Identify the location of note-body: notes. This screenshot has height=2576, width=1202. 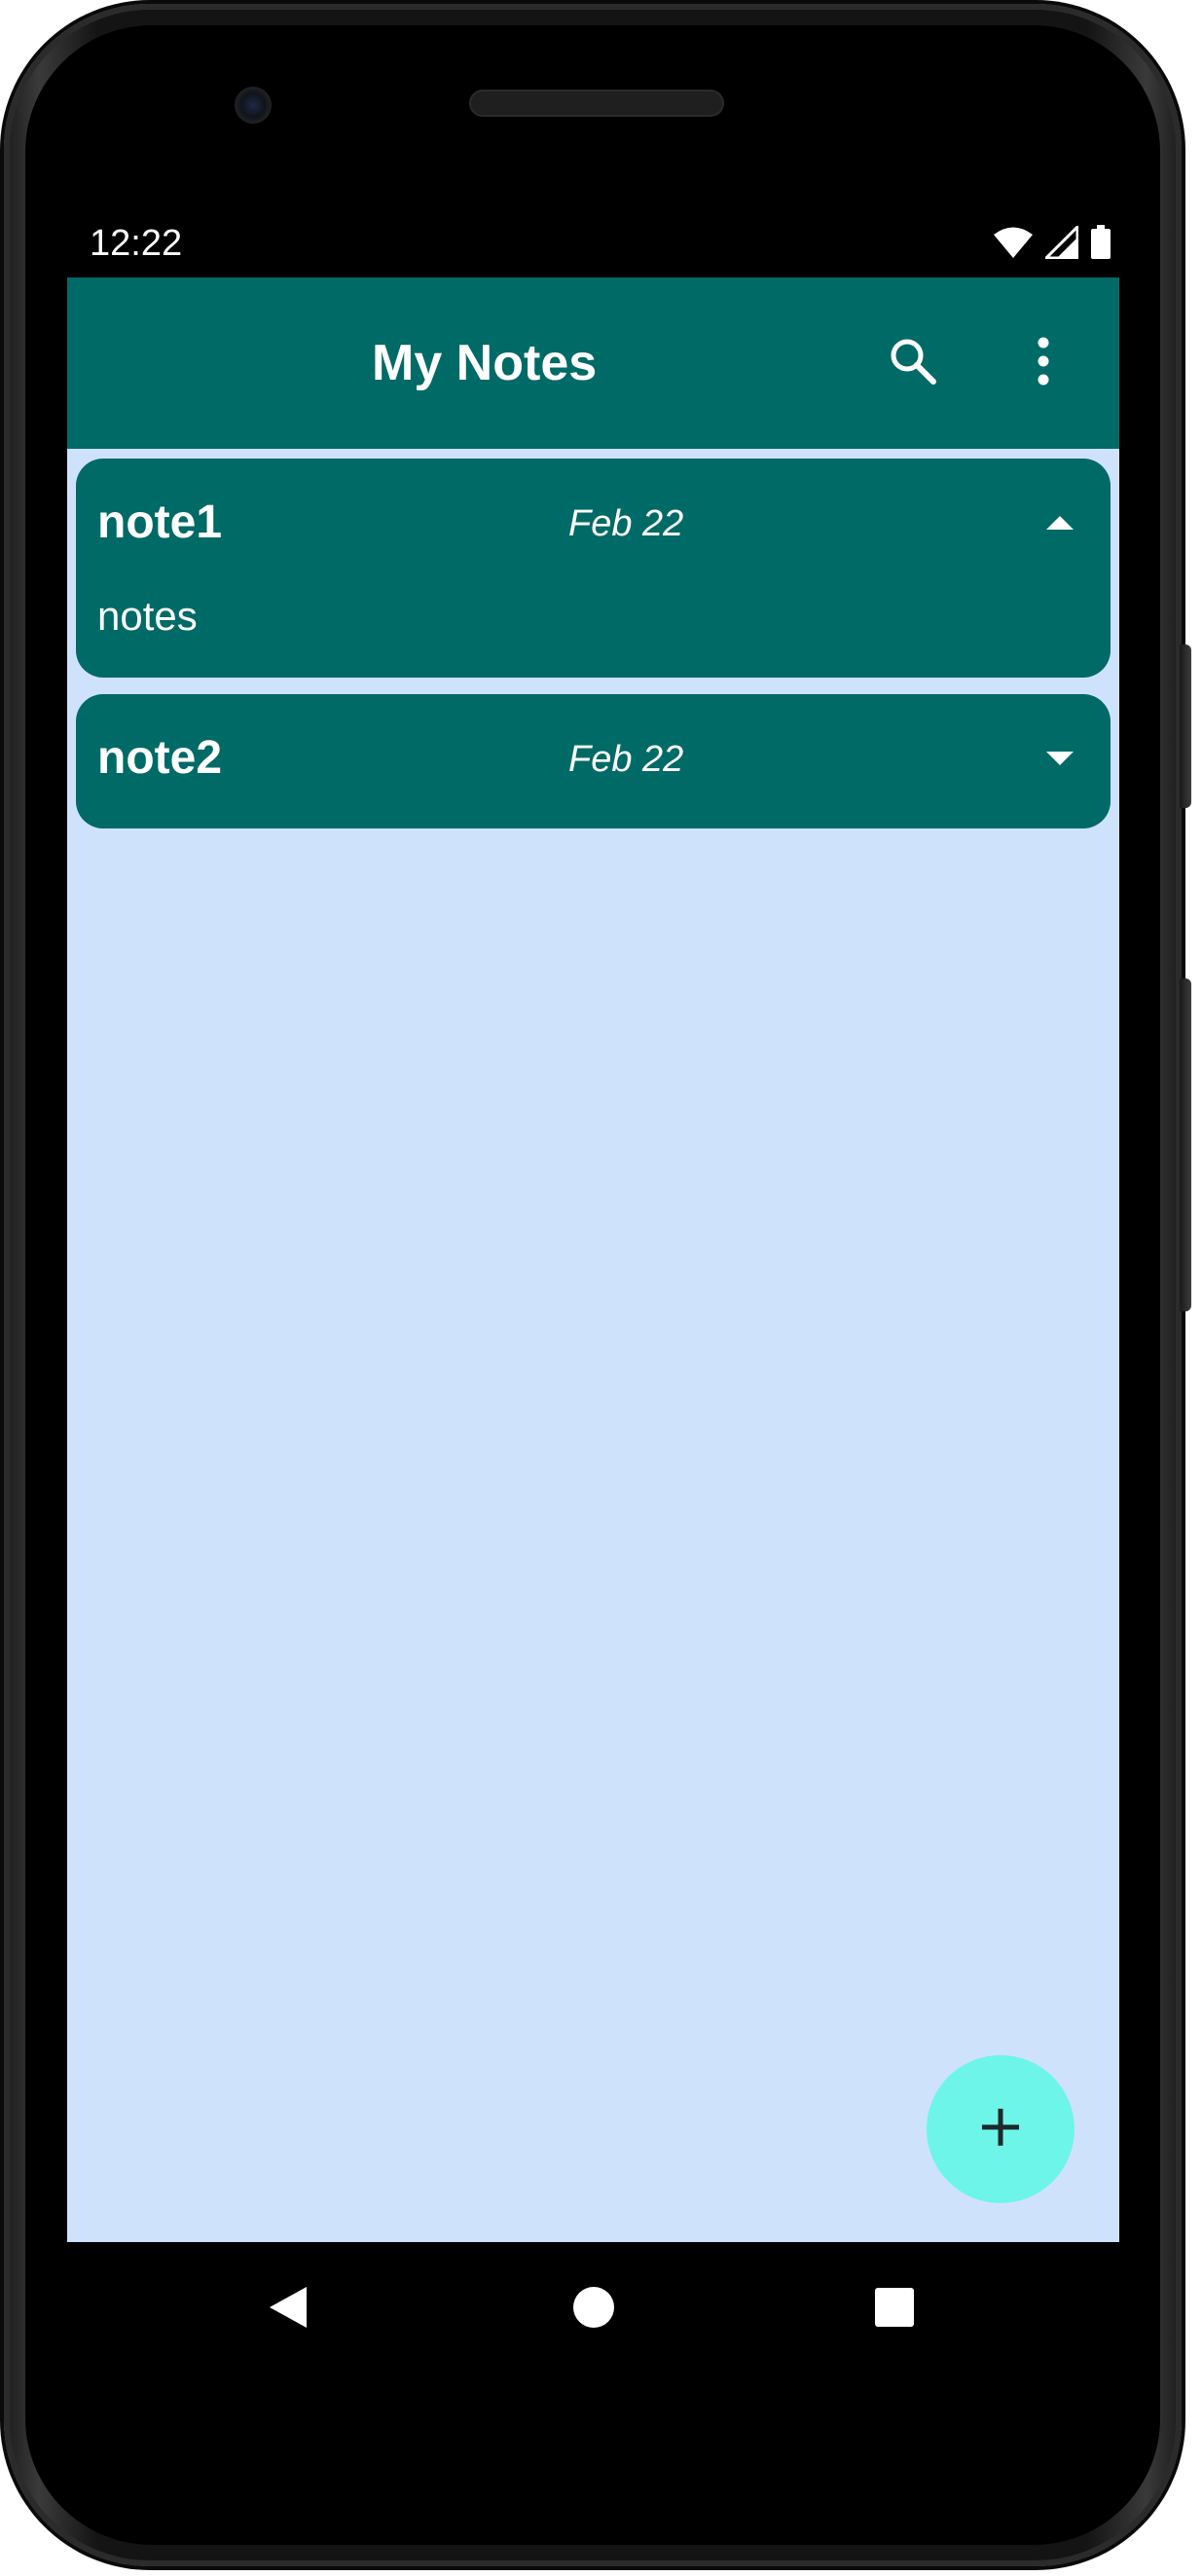
(147, 616).